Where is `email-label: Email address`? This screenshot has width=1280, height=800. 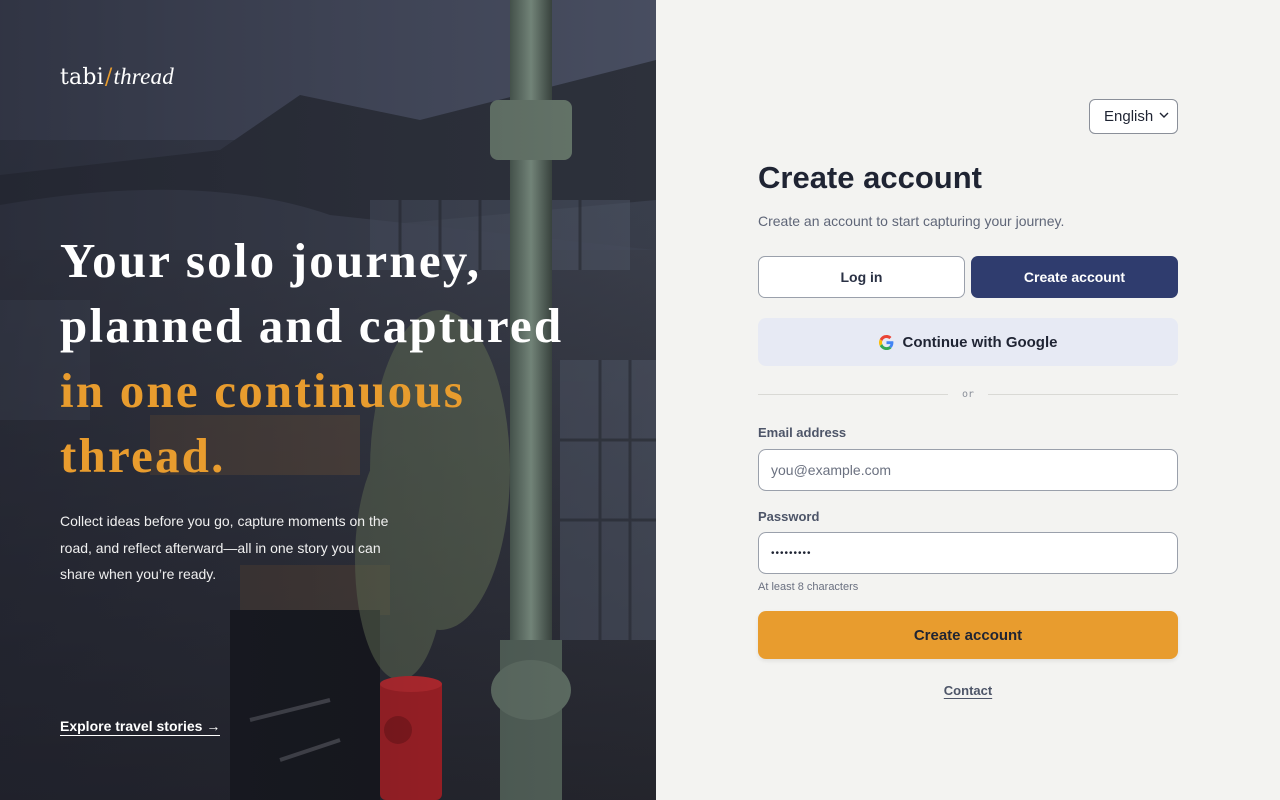 email-label: Email address is located at coordinates (802, 432).